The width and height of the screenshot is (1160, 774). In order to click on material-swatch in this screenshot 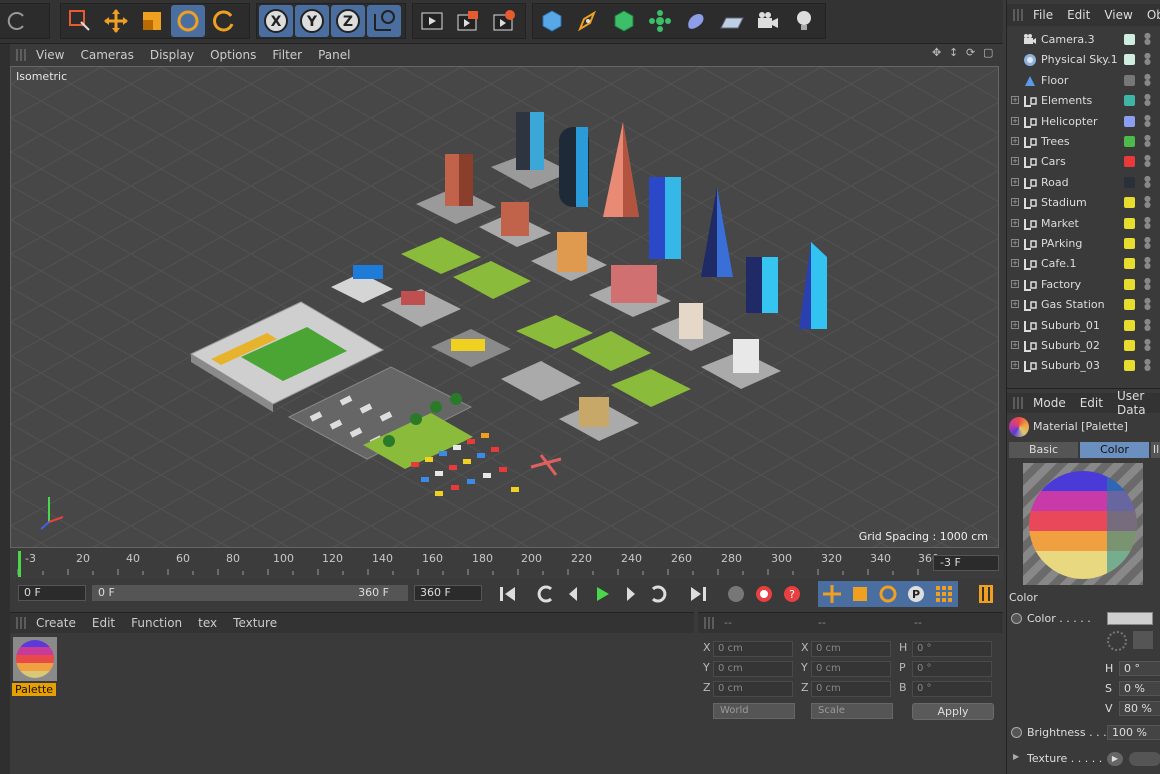, I will do `click(35, 659)`.